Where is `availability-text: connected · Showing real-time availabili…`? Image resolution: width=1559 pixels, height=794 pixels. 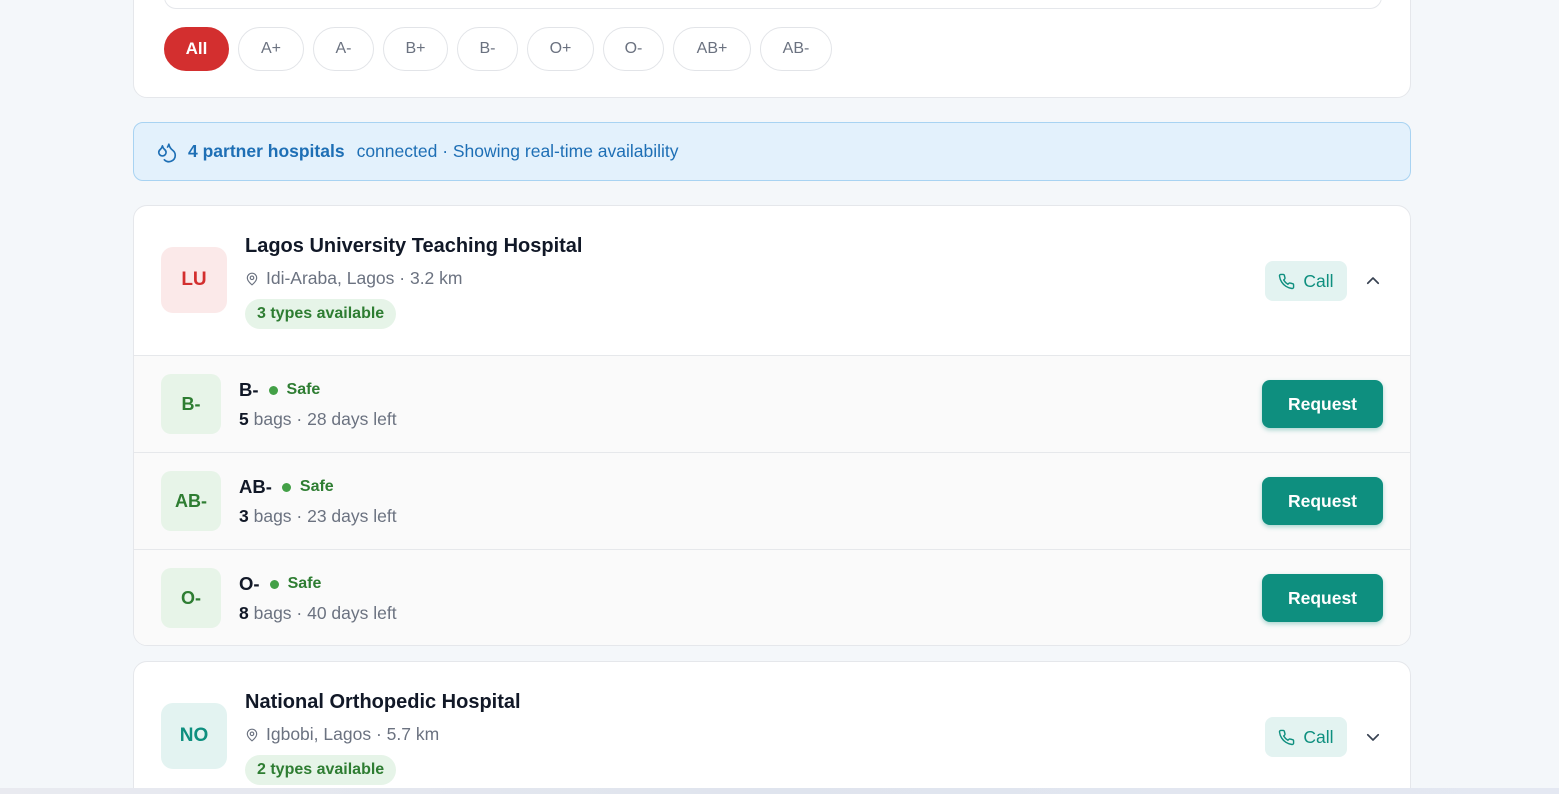
availability-text: connected · Showing real-time availabili… is located at coordinates (517, 151).